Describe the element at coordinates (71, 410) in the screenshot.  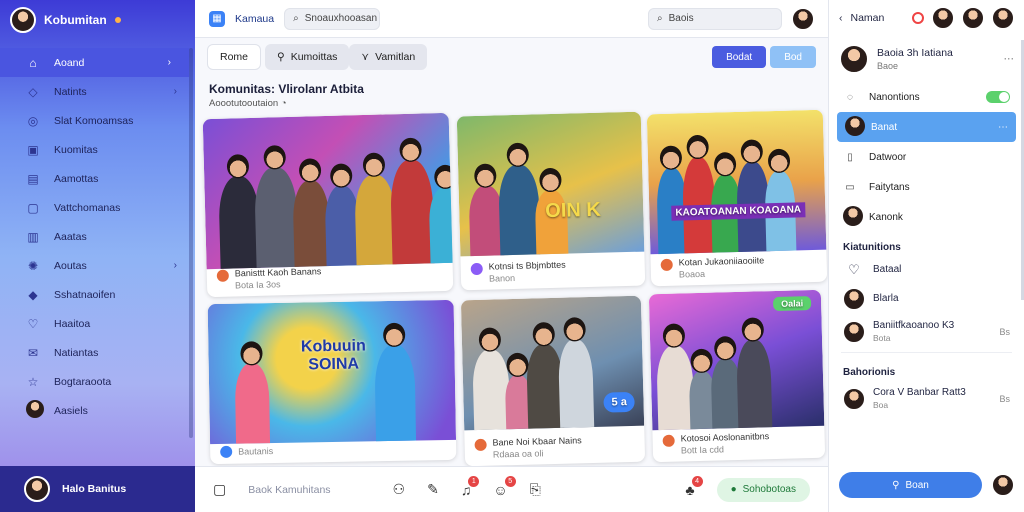
I see `sidebar-item-label: Aasiels` at that location.